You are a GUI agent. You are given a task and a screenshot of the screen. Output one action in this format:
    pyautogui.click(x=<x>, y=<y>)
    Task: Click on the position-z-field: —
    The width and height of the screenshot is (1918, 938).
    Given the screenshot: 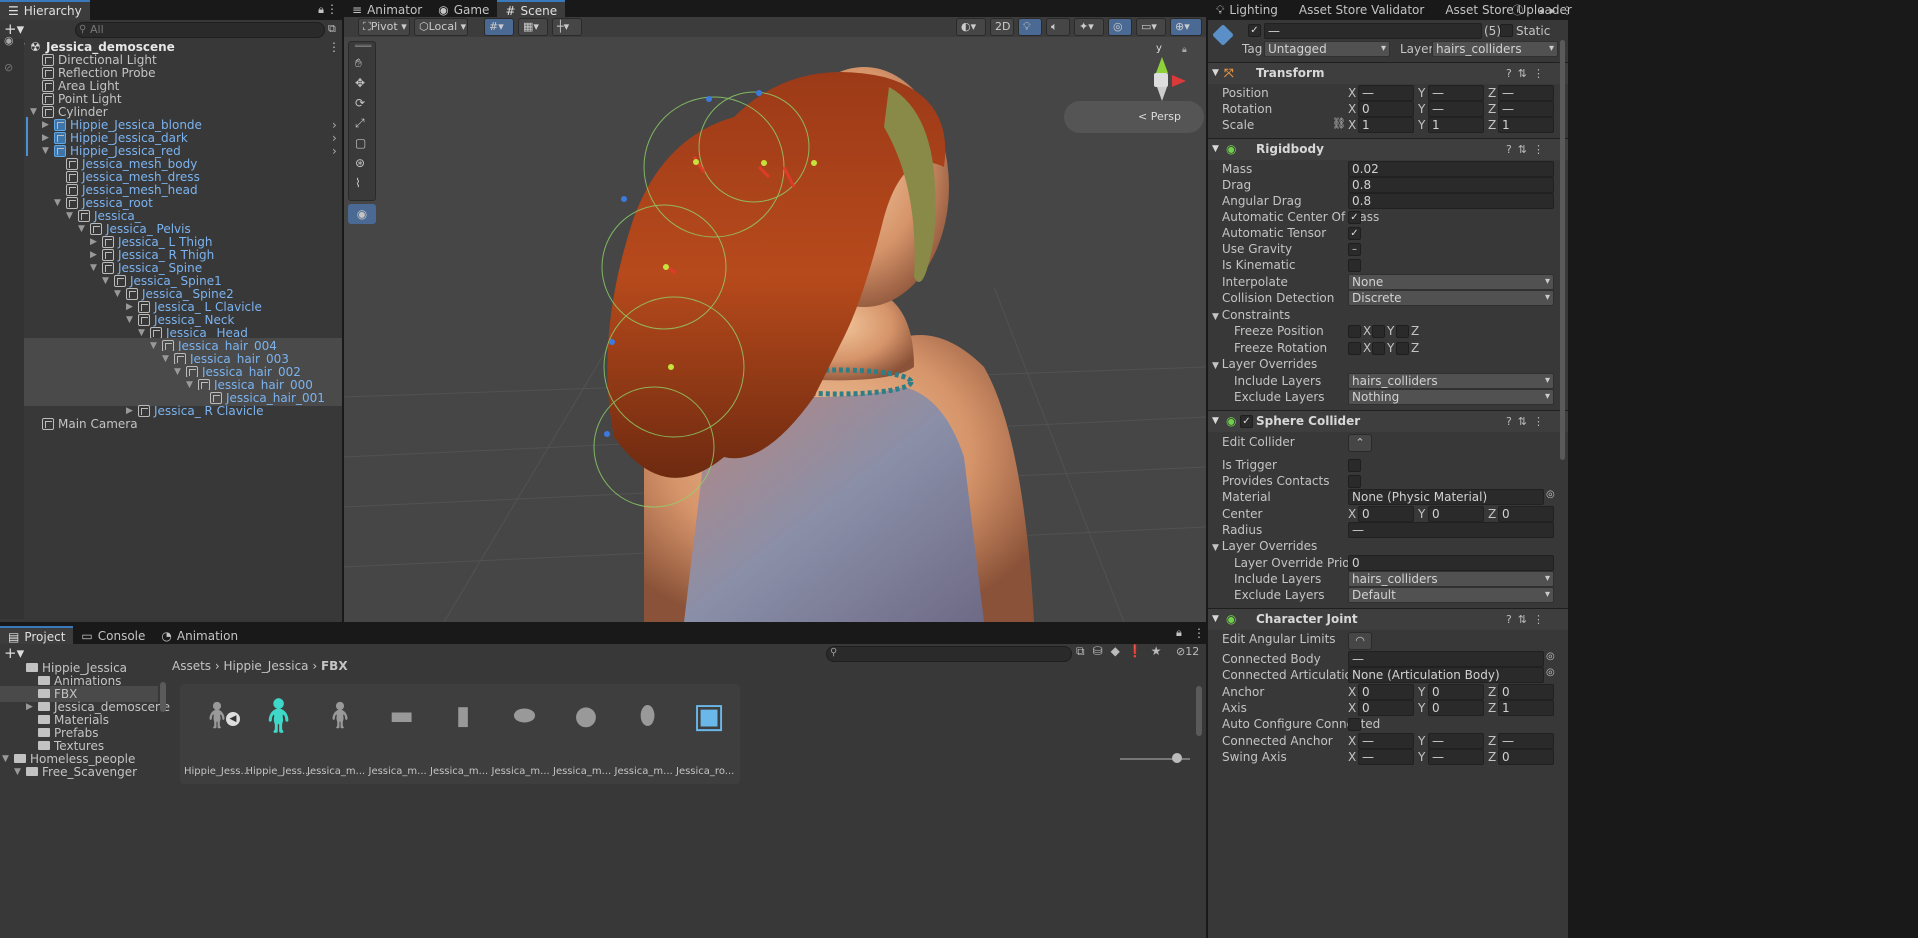 What is the action you would take?
    pyautogui.click(x=1526, y=93)
    